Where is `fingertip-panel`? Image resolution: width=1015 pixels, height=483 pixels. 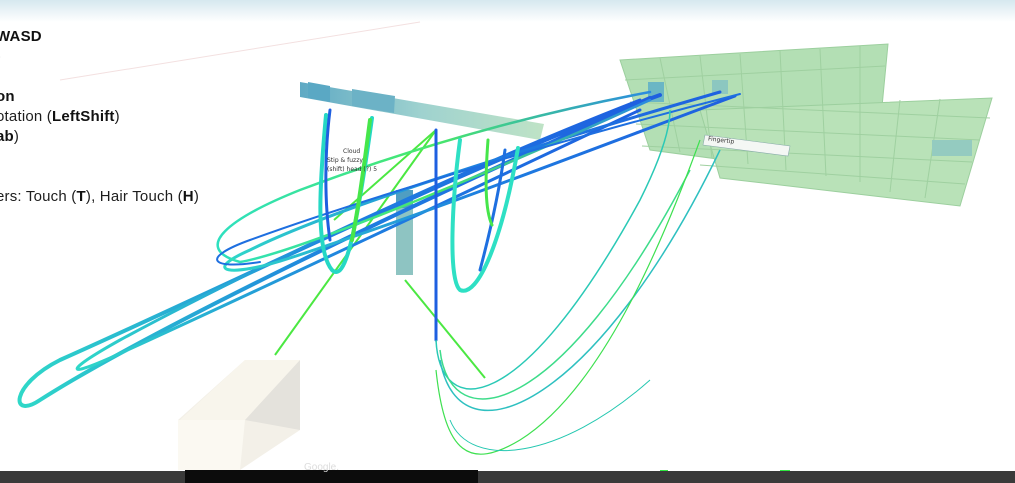 fingertip-panel is located at coordinates (806, 125).